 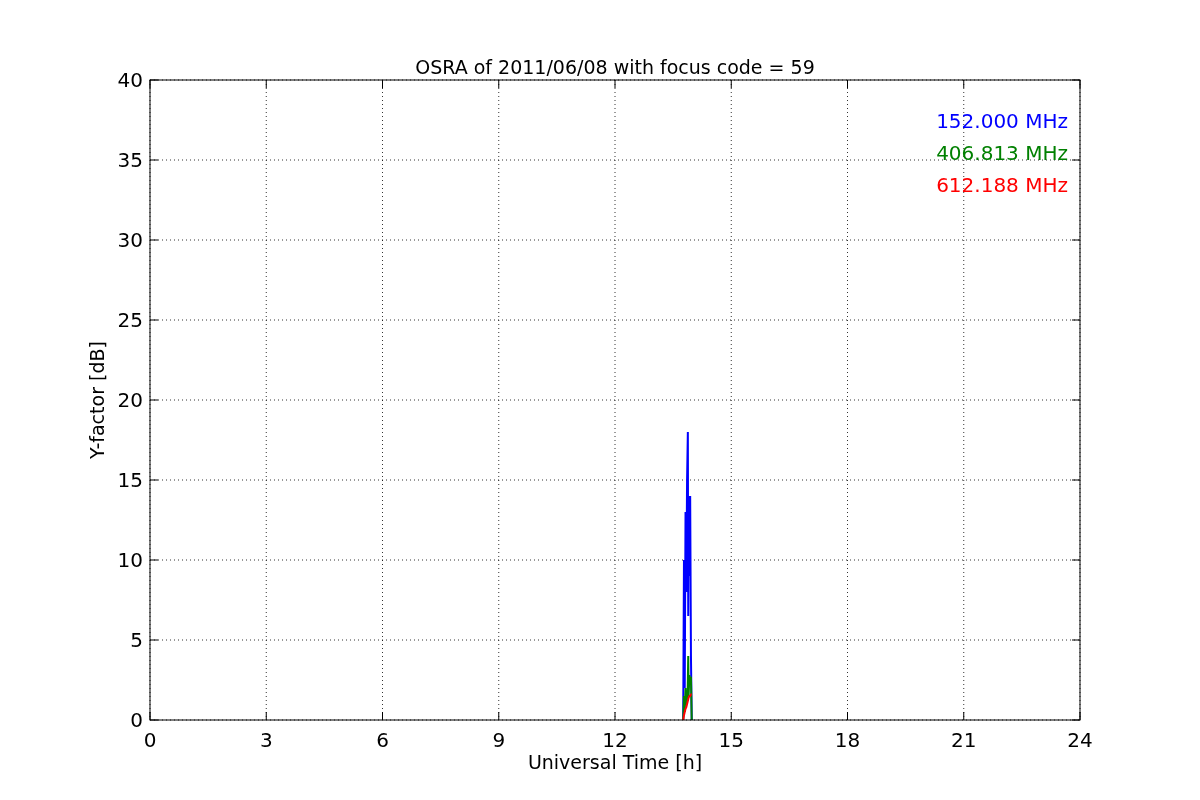 I want to click on y-tick-label: 5, so click(x=136, y=640).